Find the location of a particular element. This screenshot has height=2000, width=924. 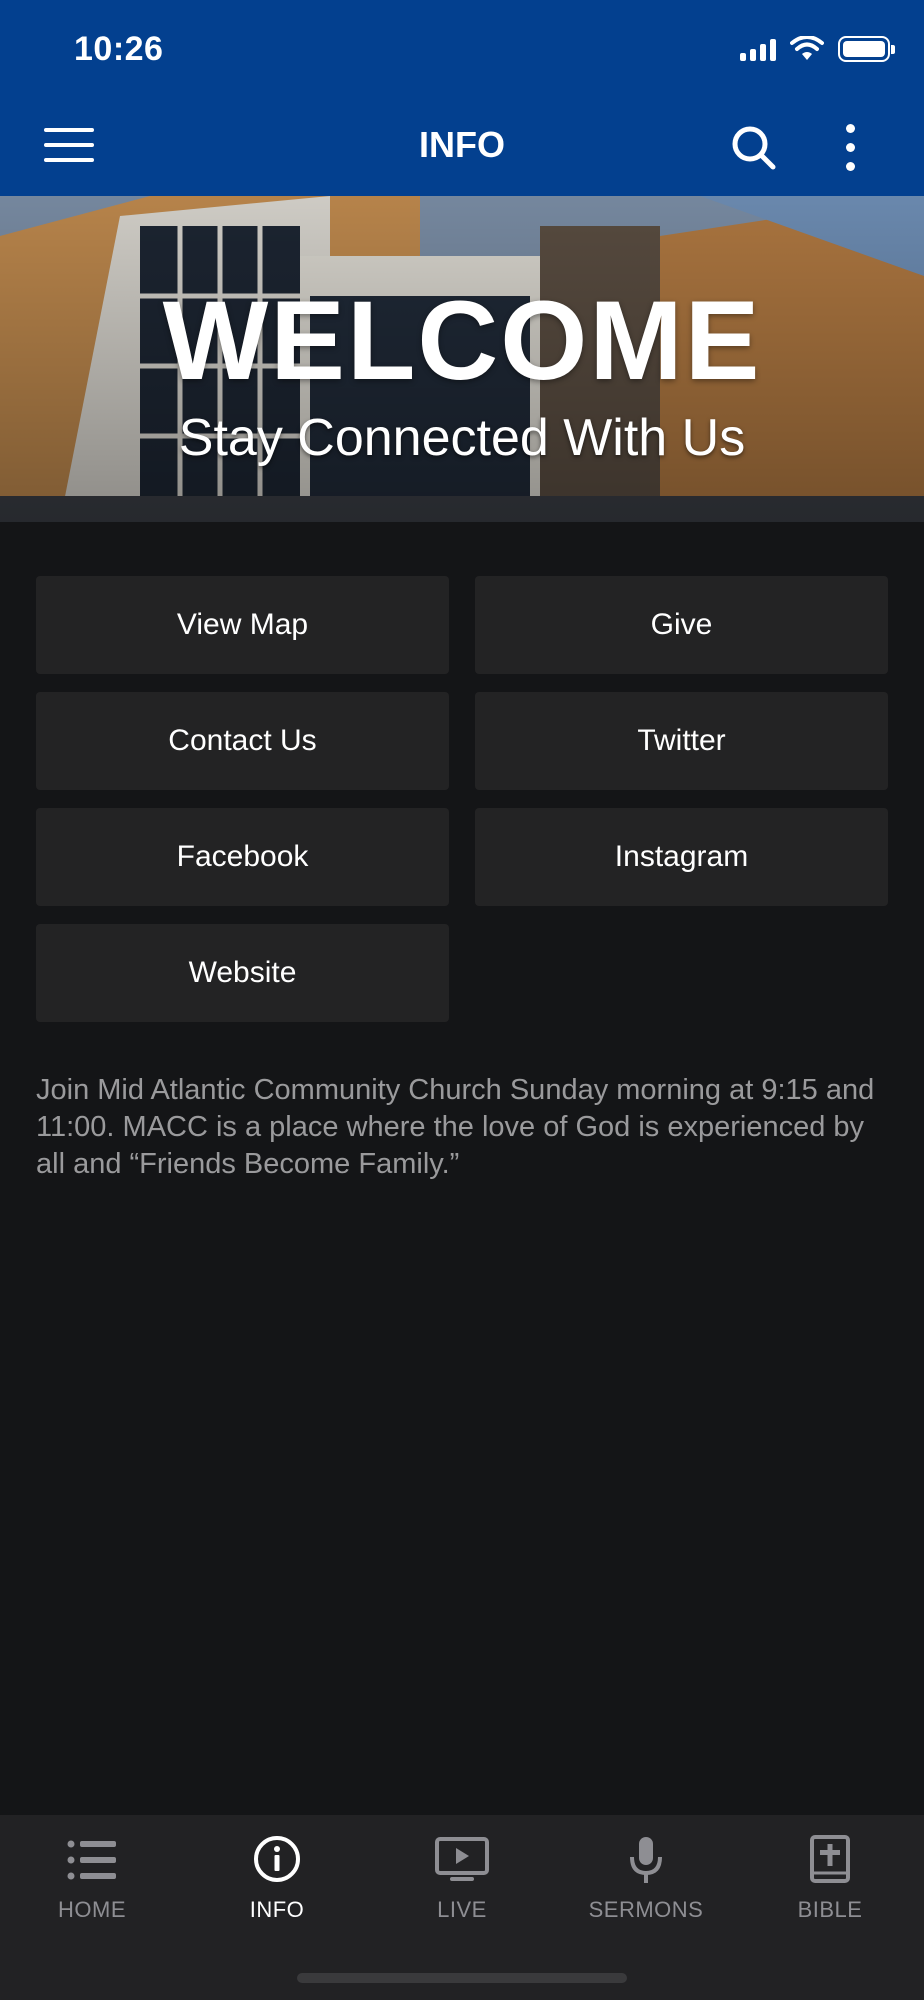

status-icons is located at coordinates (817, 49).